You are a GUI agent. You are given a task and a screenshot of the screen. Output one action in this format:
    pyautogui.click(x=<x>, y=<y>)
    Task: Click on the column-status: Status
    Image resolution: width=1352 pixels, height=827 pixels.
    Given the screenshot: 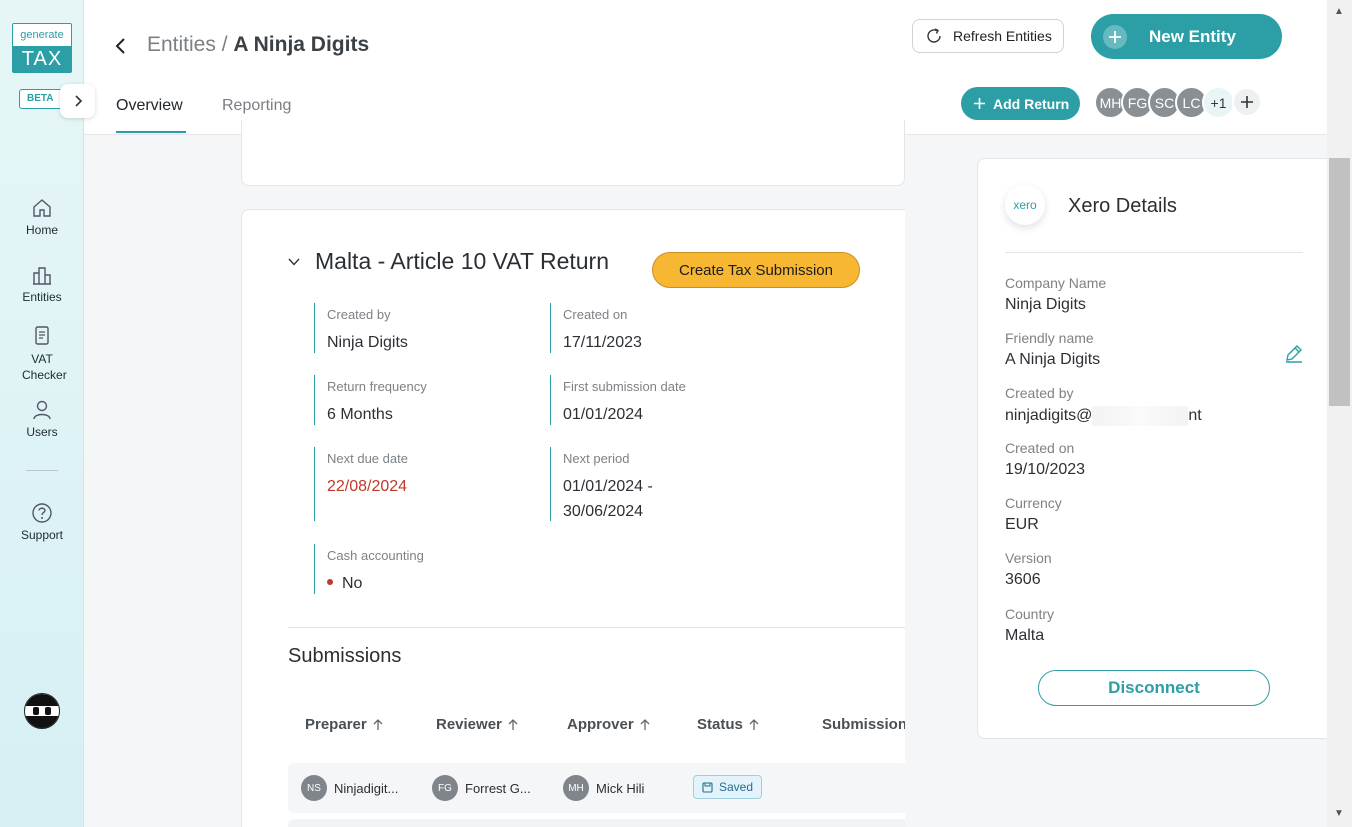 What is the action you would take?
    pyautogui.click(x=728, y=724)
    